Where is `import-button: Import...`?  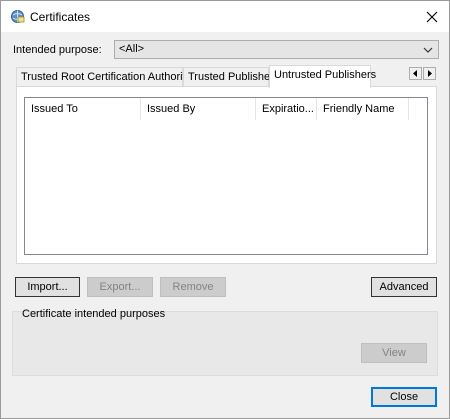 import-button: Import... is located at coordinates (47, 287).